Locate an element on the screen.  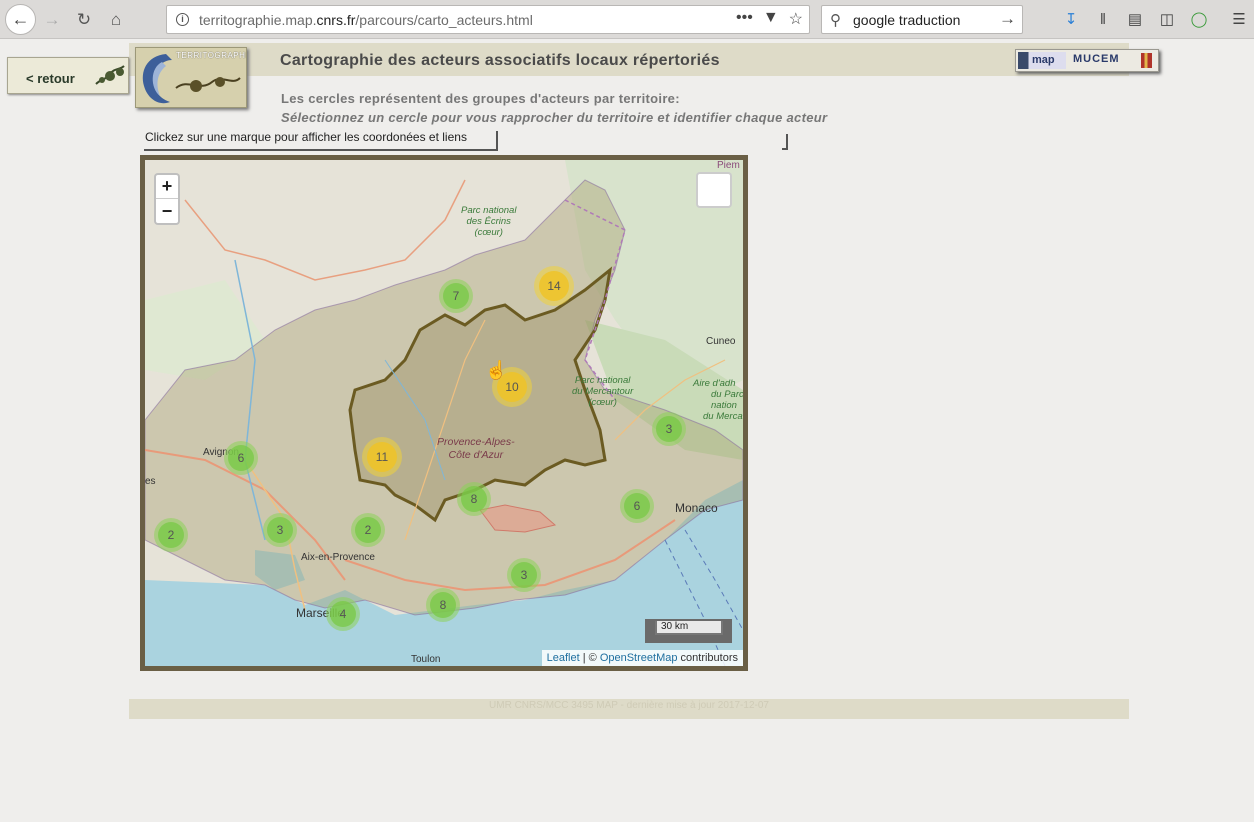
map-label-mercantour-line2: du Mercantour is located at coordinates (603, 391).